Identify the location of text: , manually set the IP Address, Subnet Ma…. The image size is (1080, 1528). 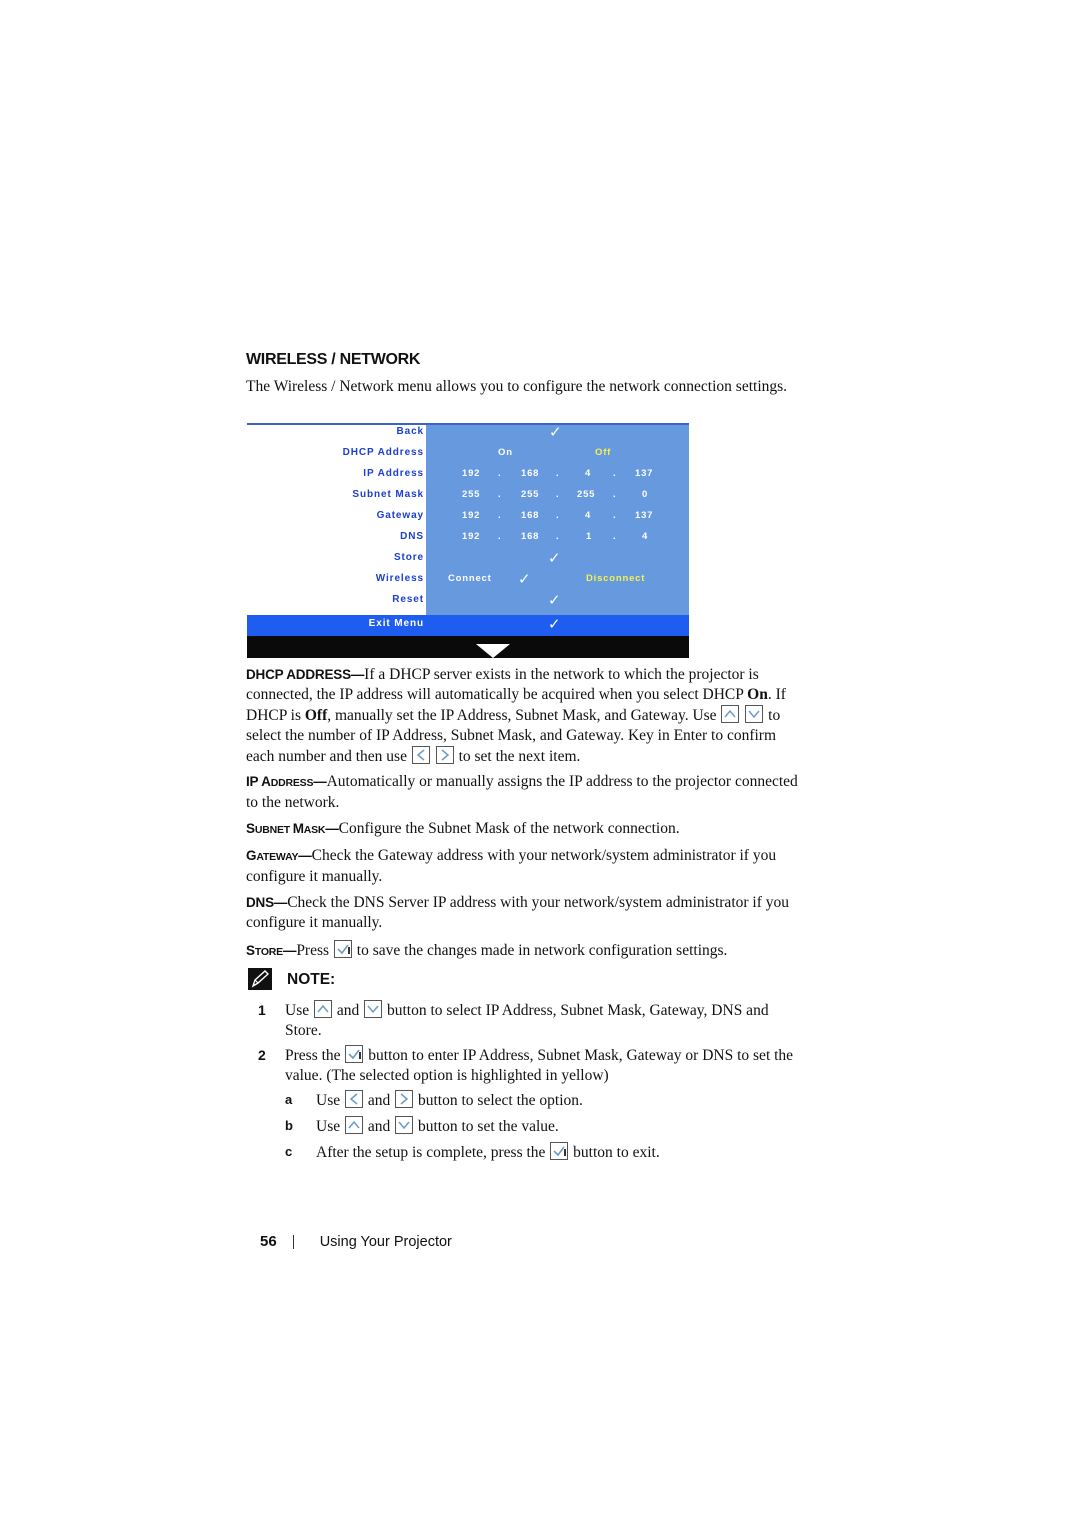
(524, 715).